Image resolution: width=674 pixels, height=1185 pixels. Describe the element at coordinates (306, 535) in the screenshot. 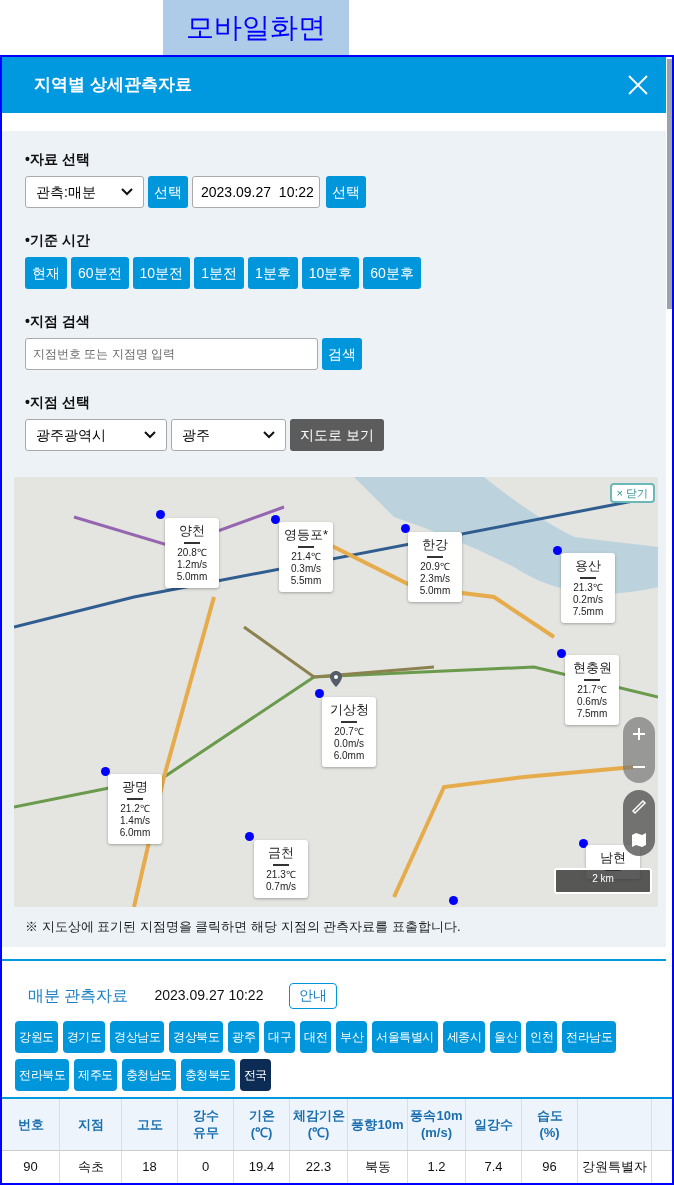

I see `station-name: 영등포*` at that location.